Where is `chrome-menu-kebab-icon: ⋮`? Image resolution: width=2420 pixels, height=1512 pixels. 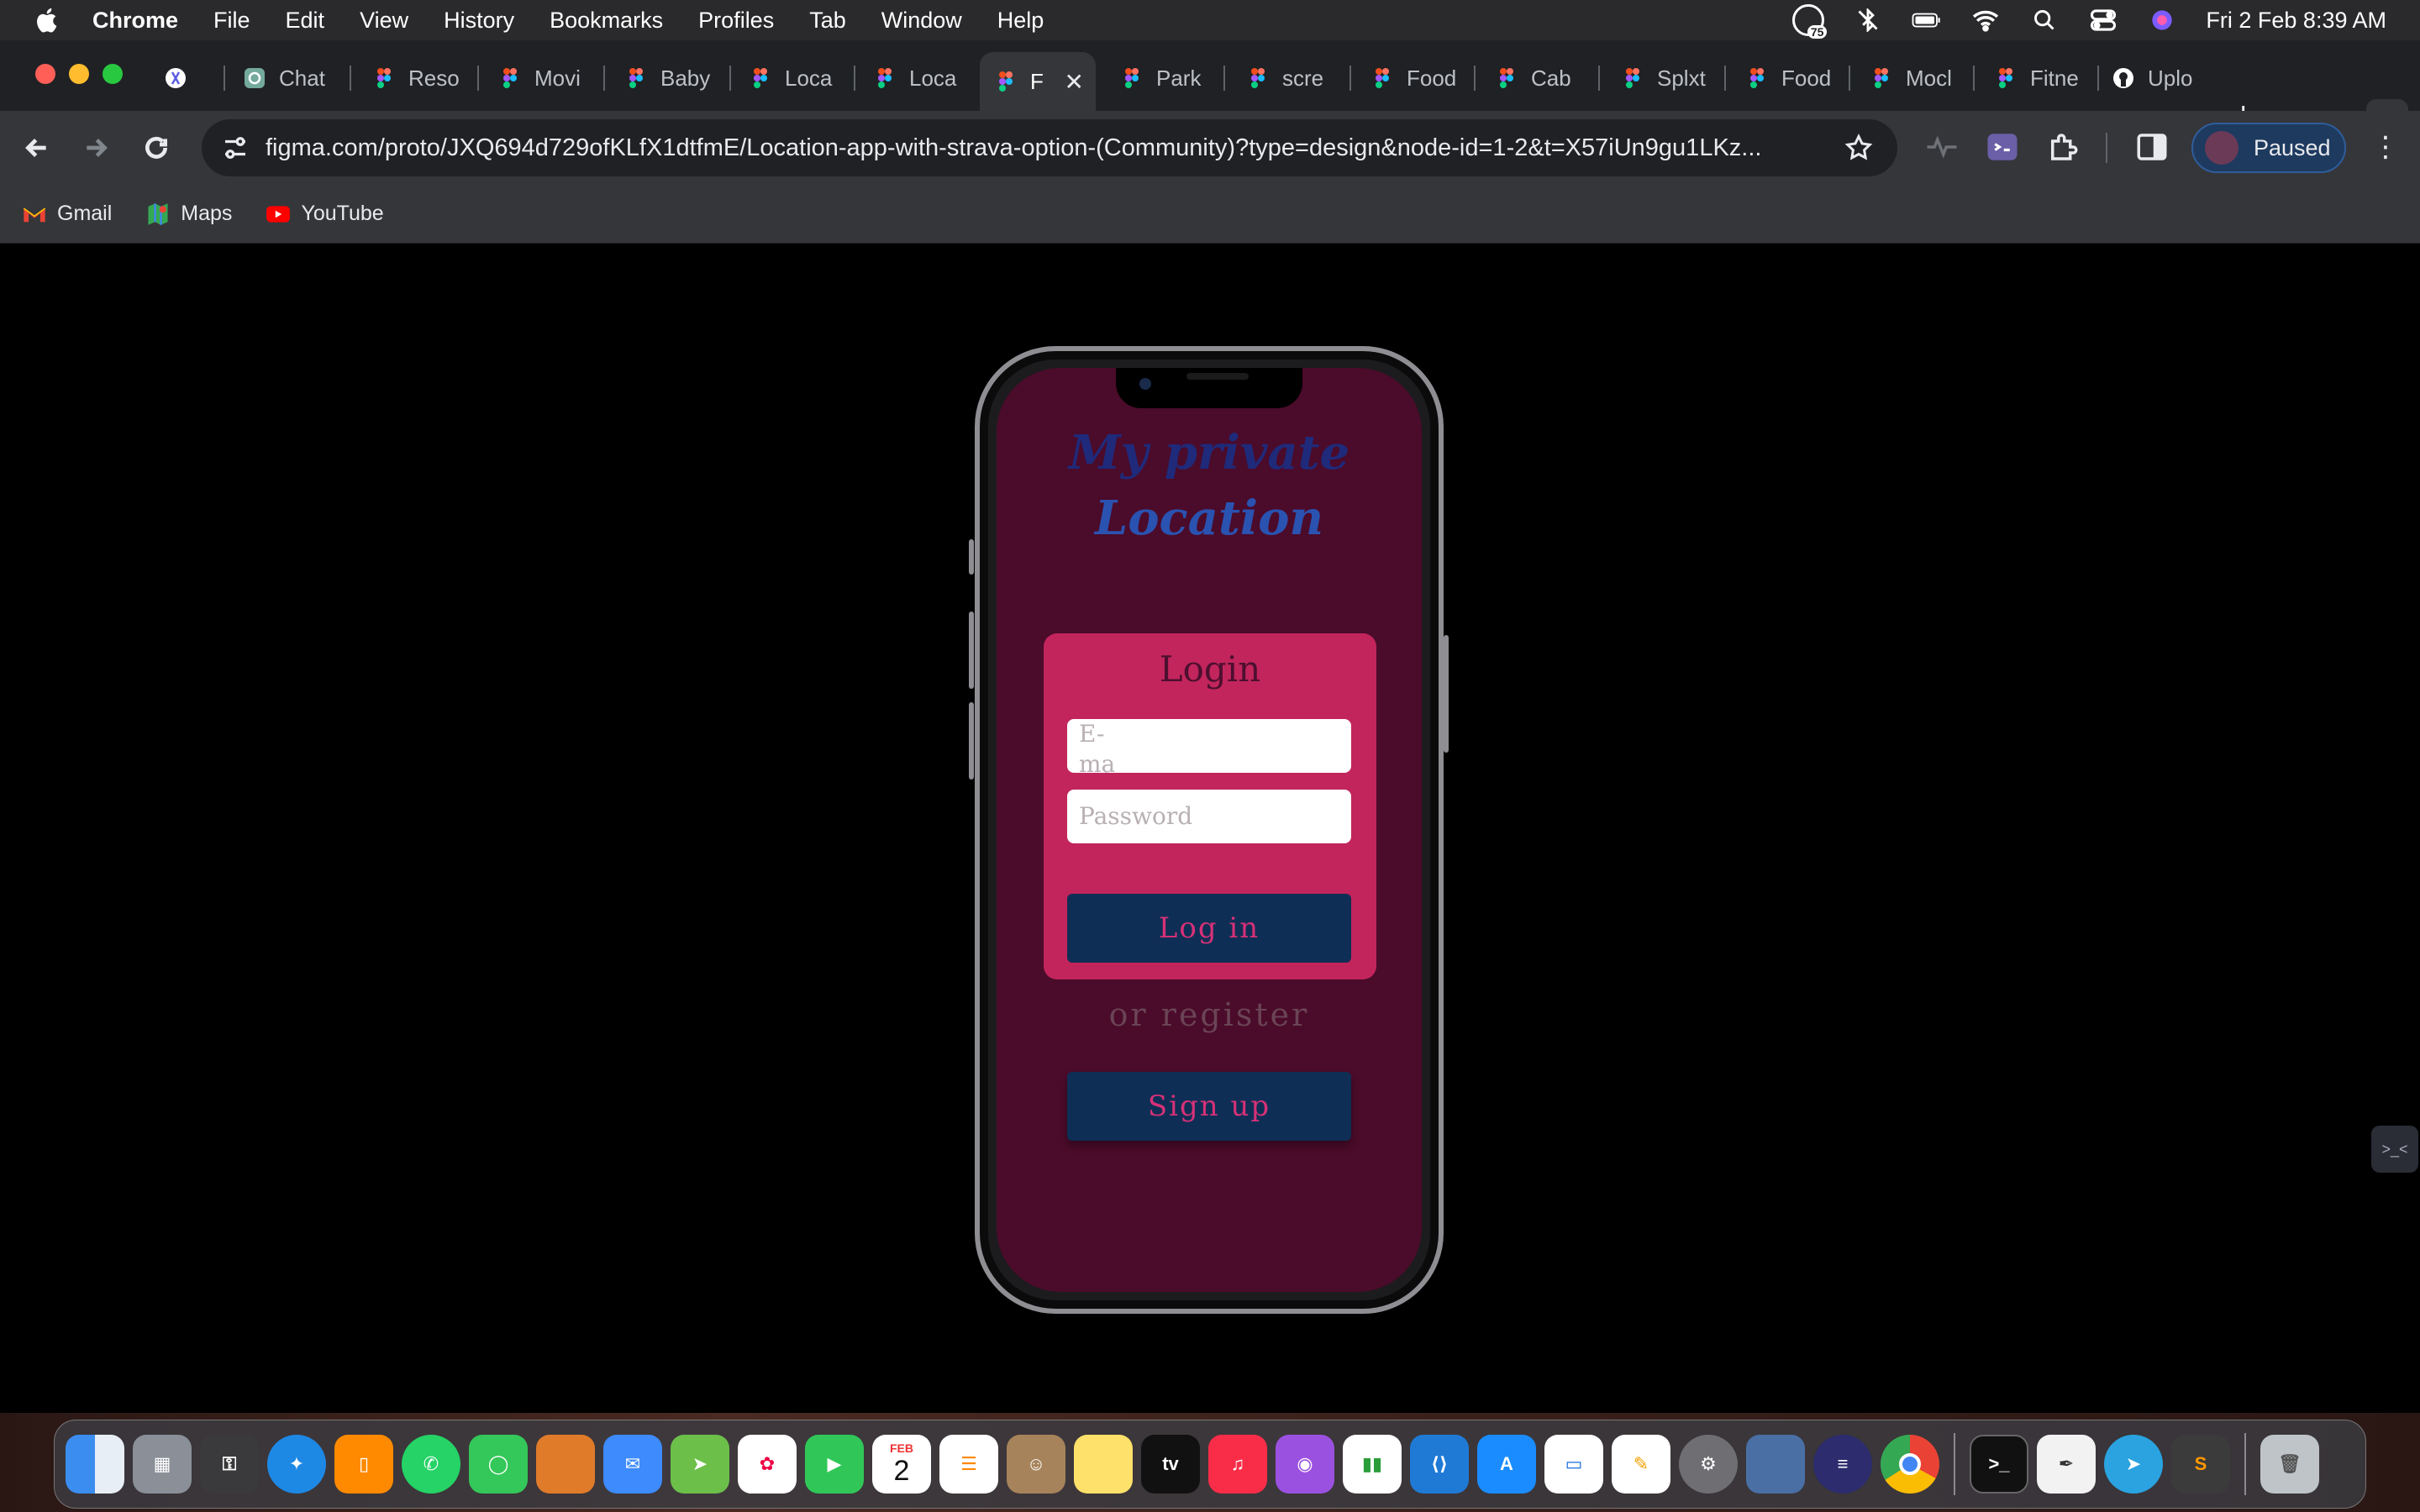
chrome-menu-kebab-icon: ⋮ is located at coordinates (2386, 147).